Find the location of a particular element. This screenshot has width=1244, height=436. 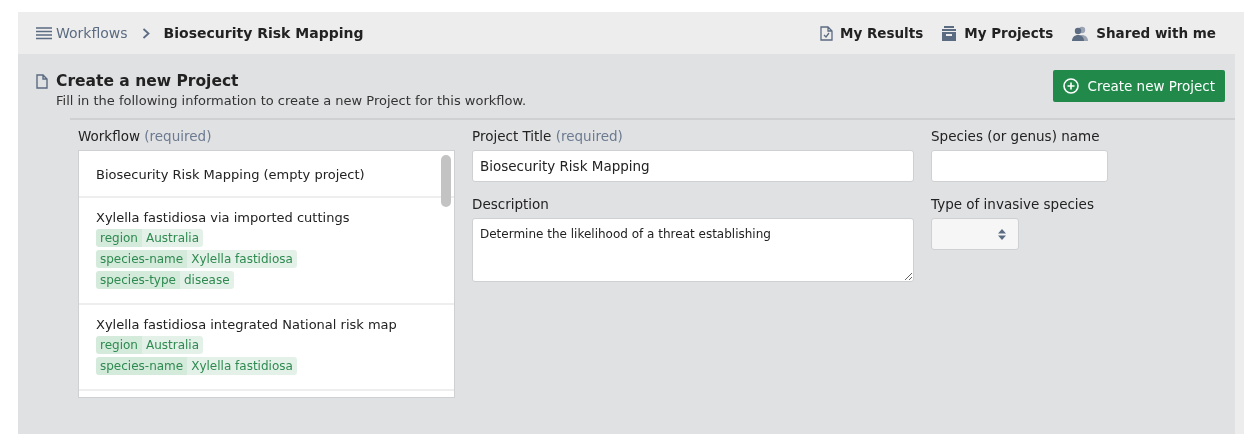

workflow-option-title: Xylella fastidiosa via imported cuttings is located at coordinates (223, 217).